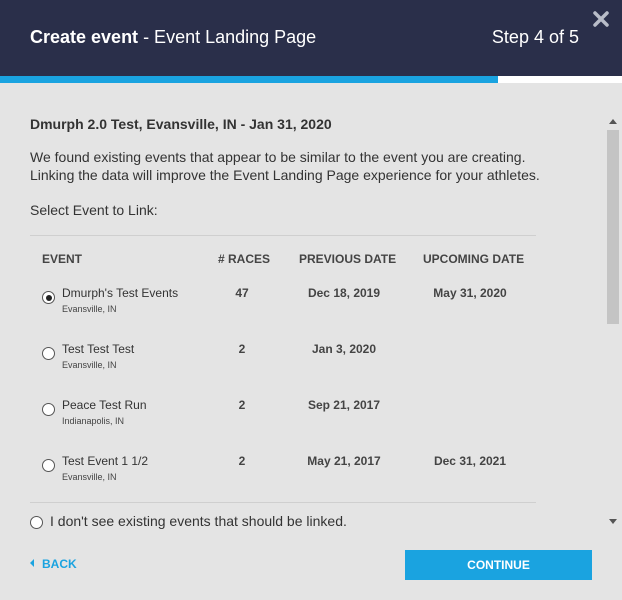 The width and height of the screenshot is (622, 600). Describe the element at coordinates (84, 37) in the screenshot. I see `title-strong: Create event` at that location.